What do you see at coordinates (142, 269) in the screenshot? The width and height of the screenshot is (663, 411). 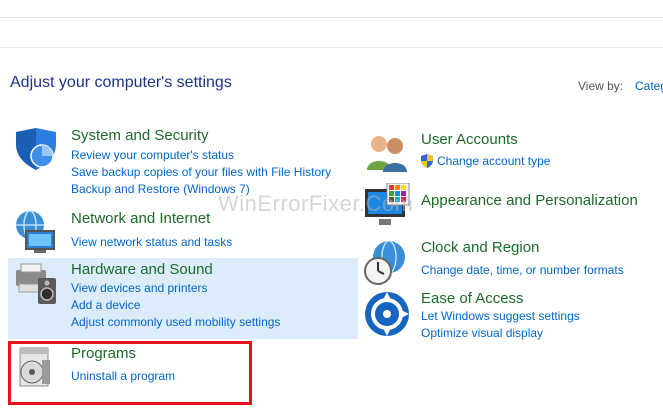 I see `category-title: Hardware and Sound` at bounding box center [142, 269].